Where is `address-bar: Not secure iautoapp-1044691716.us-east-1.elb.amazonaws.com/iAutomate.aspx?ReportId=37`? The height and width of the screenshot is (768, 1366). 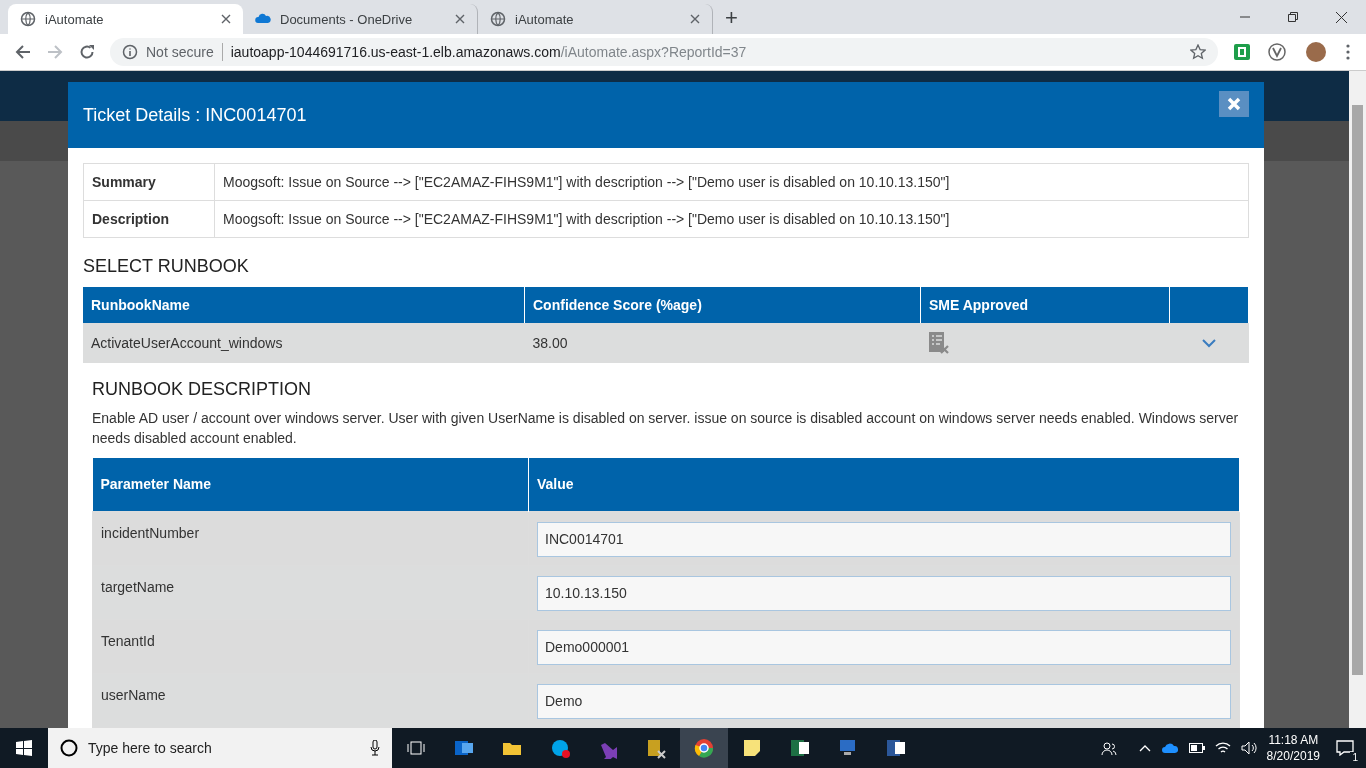
address-bar: Not secure iautoapp-1044691716.us-east-1.elb.amazonaws.com/iAutomate.aspx?ReportId=37 is located at coordinates (664, 52).